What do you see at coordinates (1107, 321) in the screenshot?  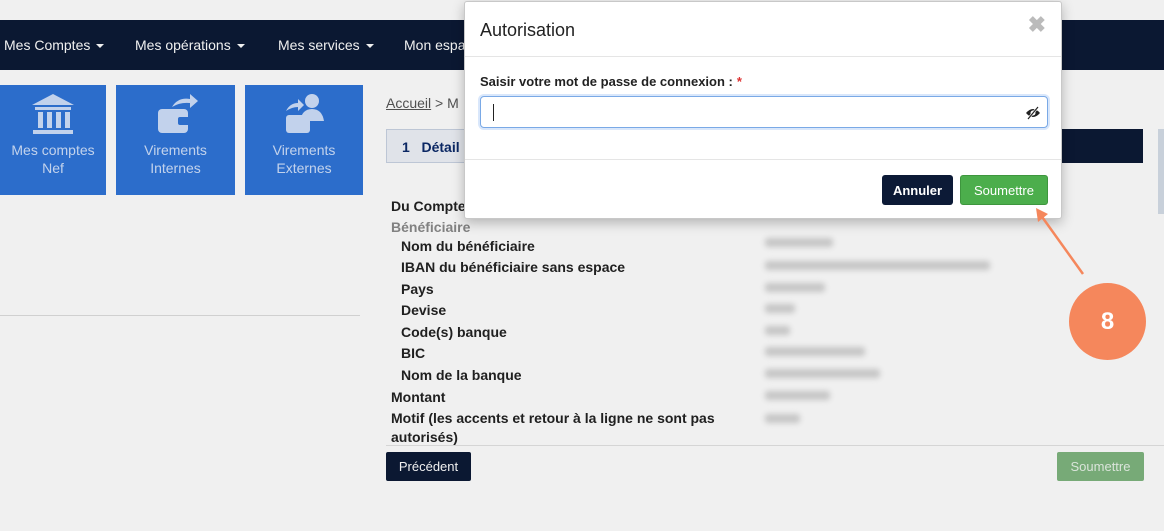 I see `step-badge: 8` at bounding box center [1107, 321].